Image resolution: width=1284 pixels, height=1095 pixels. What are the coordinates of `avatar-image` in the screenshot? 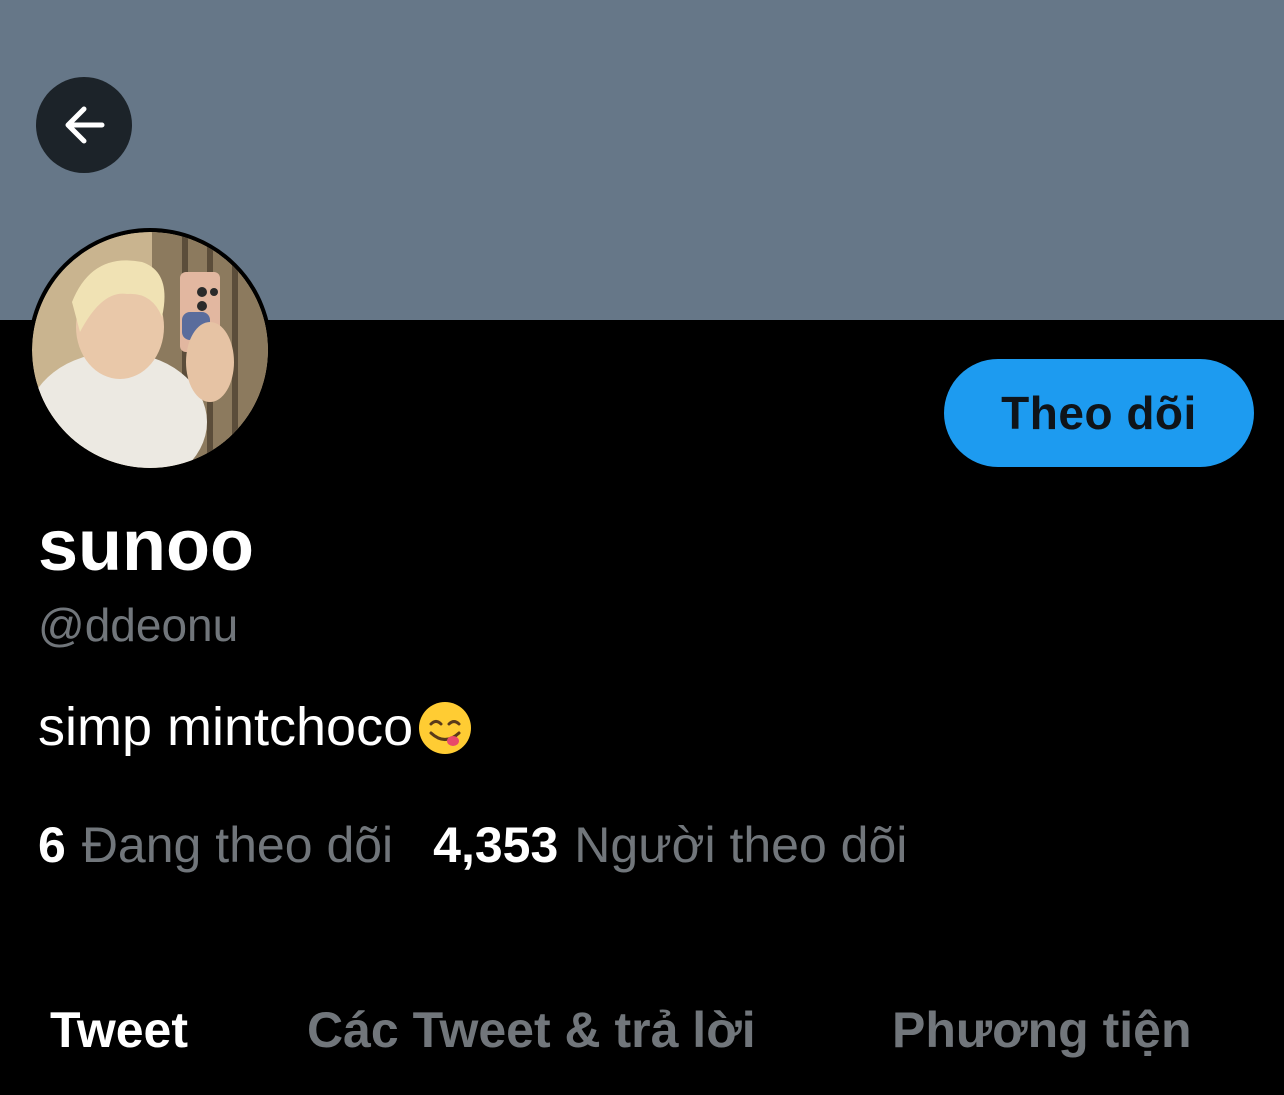 It's located at (150, 350).